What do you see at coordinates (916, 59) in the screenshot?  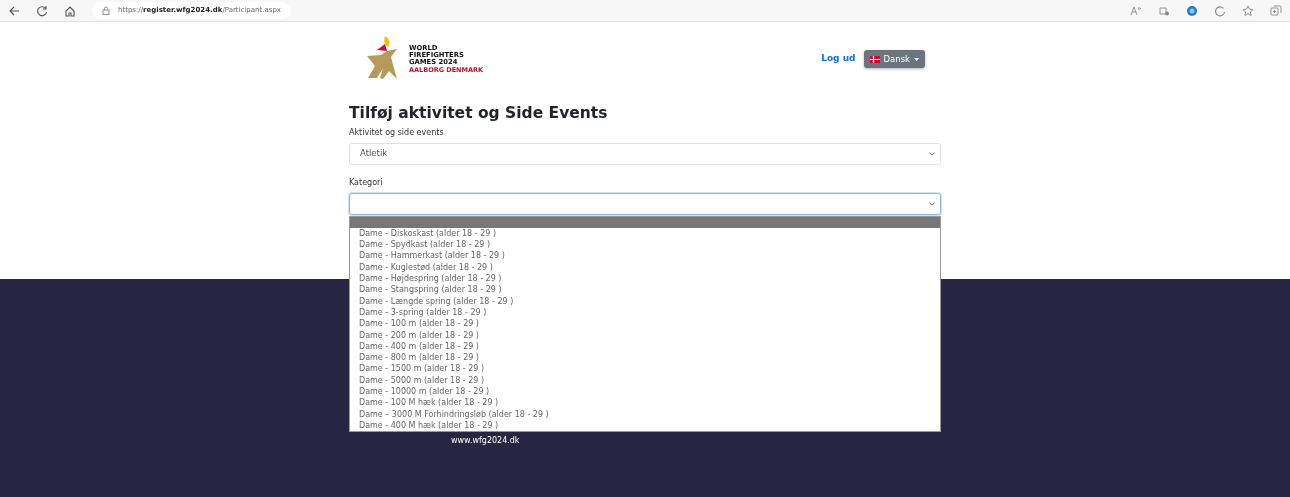 I see `caret-icon` at bounding box center [916, 59].